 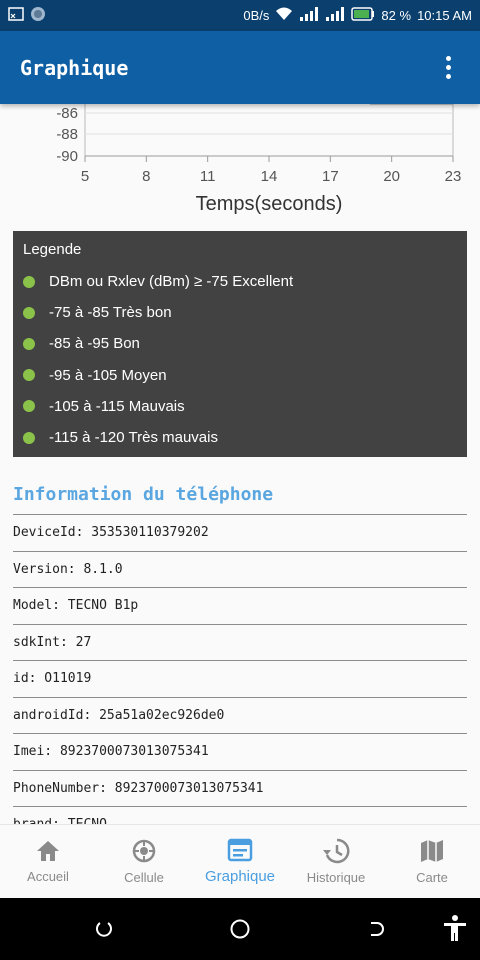 I want to click on legend-item: DBm ou Rxlev (dBm) ≥ -75 Excellent, so click(x=240, y=281).